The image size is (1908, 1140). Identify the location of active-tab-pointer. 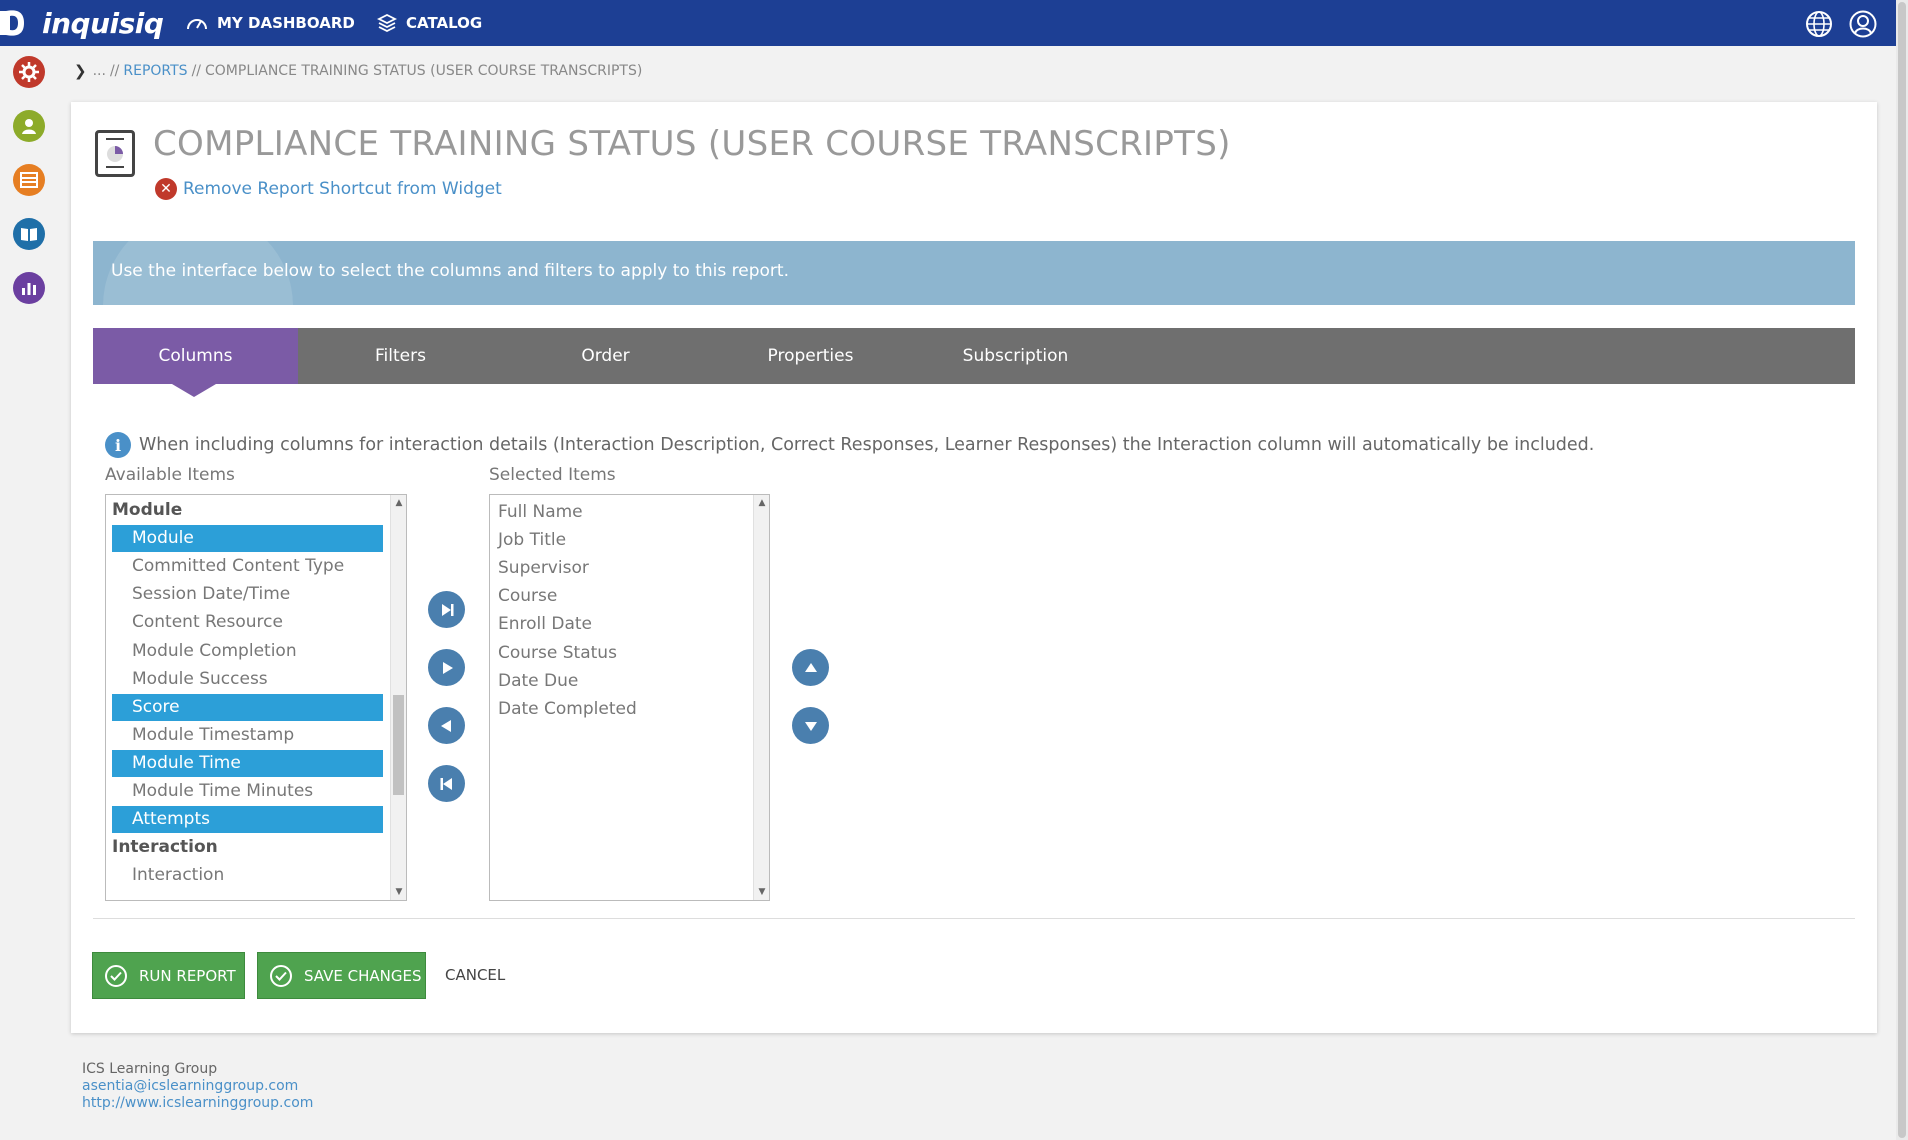
(194, 390).